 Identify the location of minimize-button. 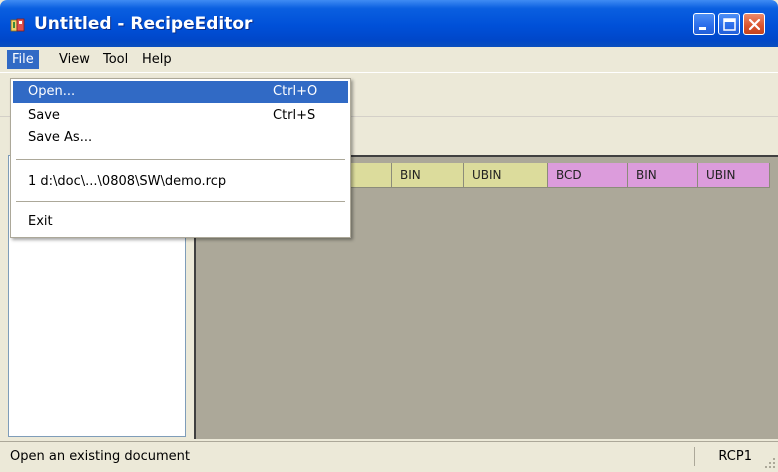
(704, 24).